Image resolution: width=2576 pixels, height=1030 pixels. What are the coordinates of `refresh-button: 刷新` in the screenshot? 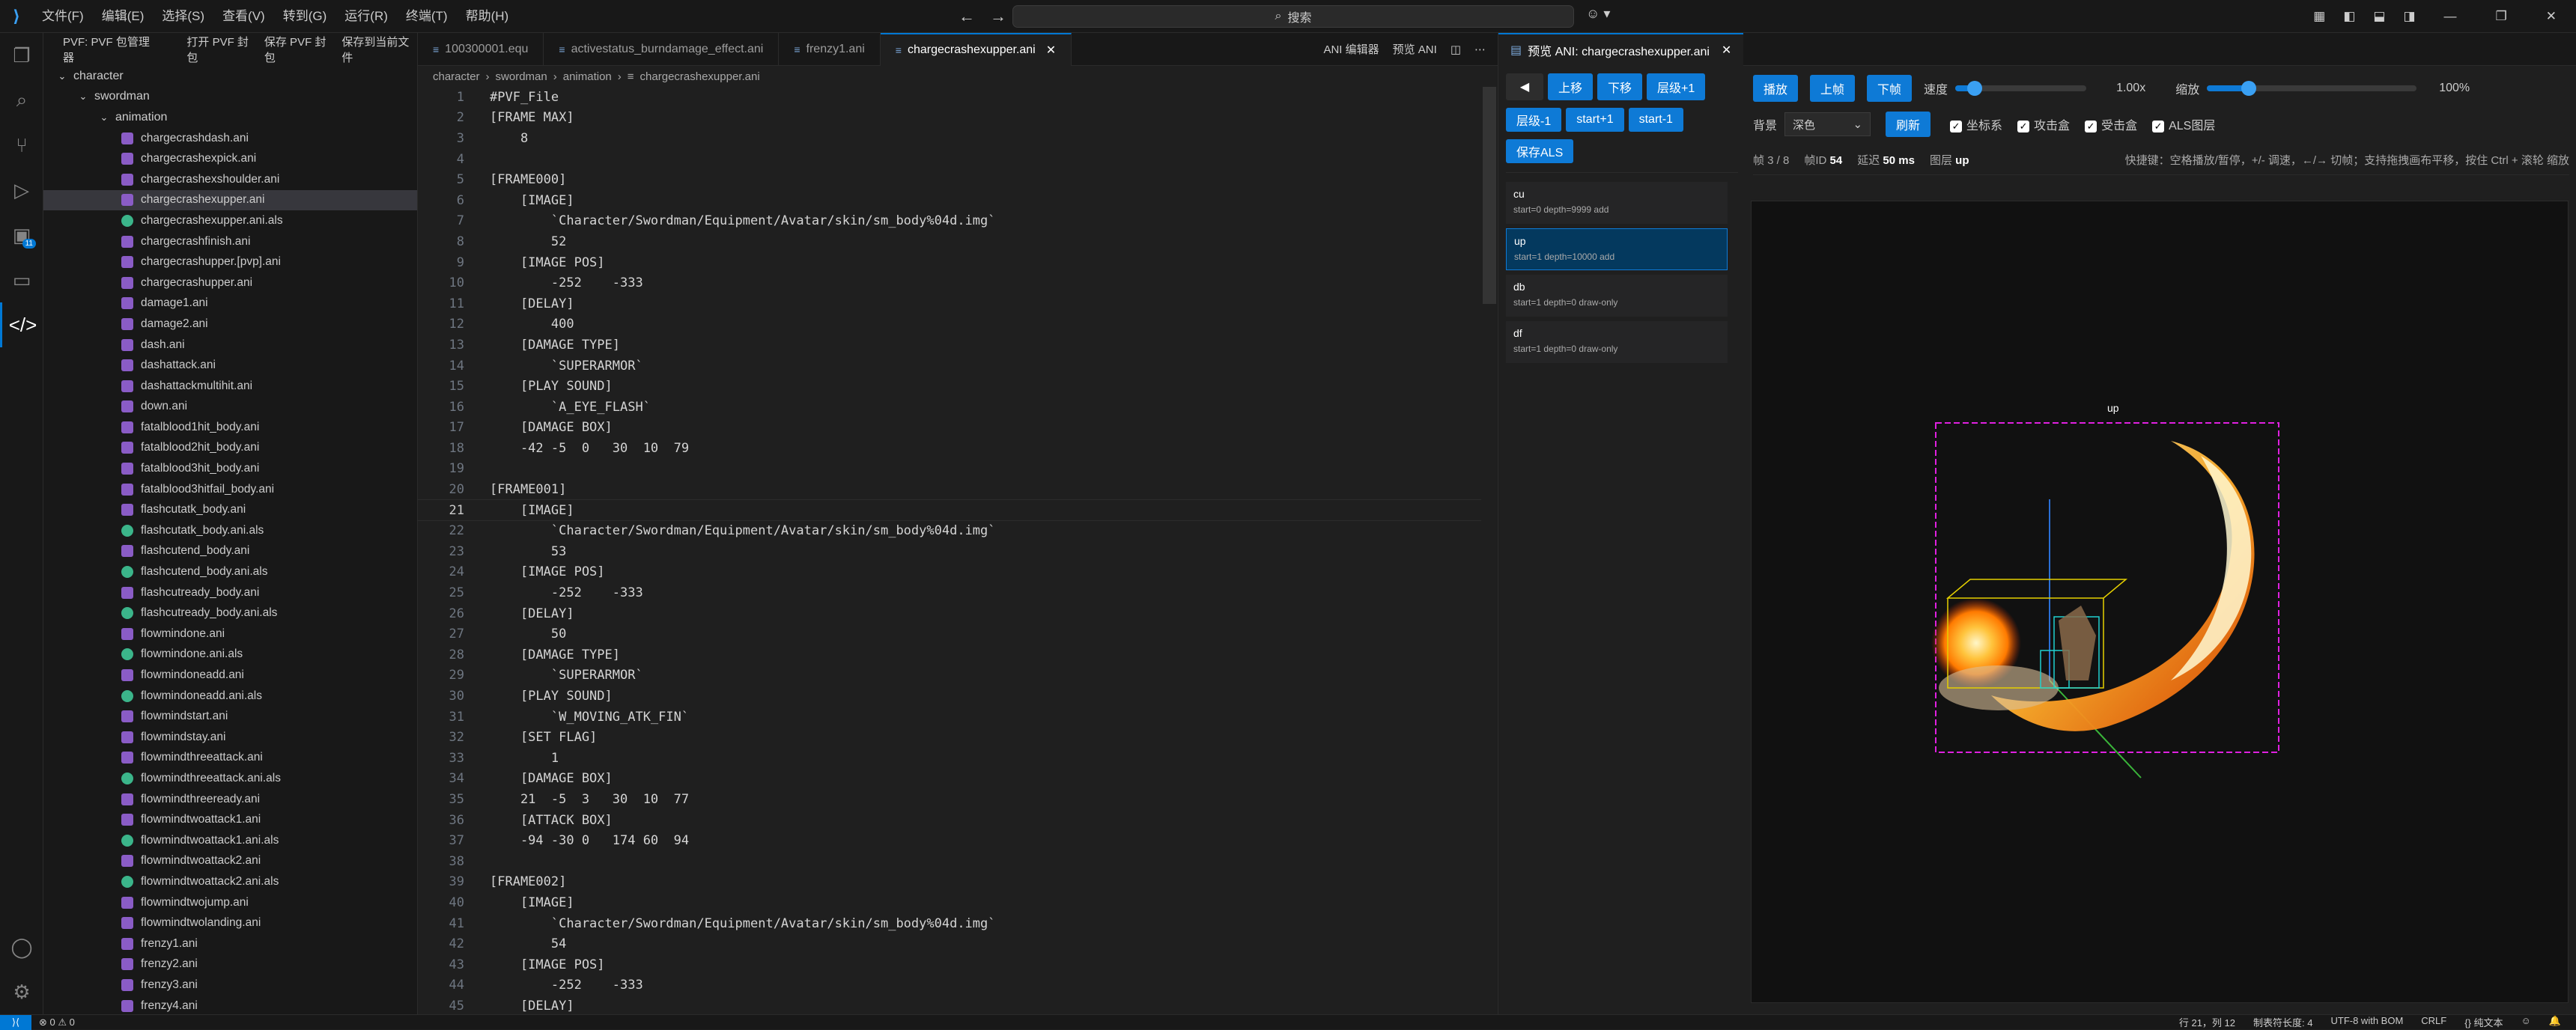 It's located at (1908, 124).